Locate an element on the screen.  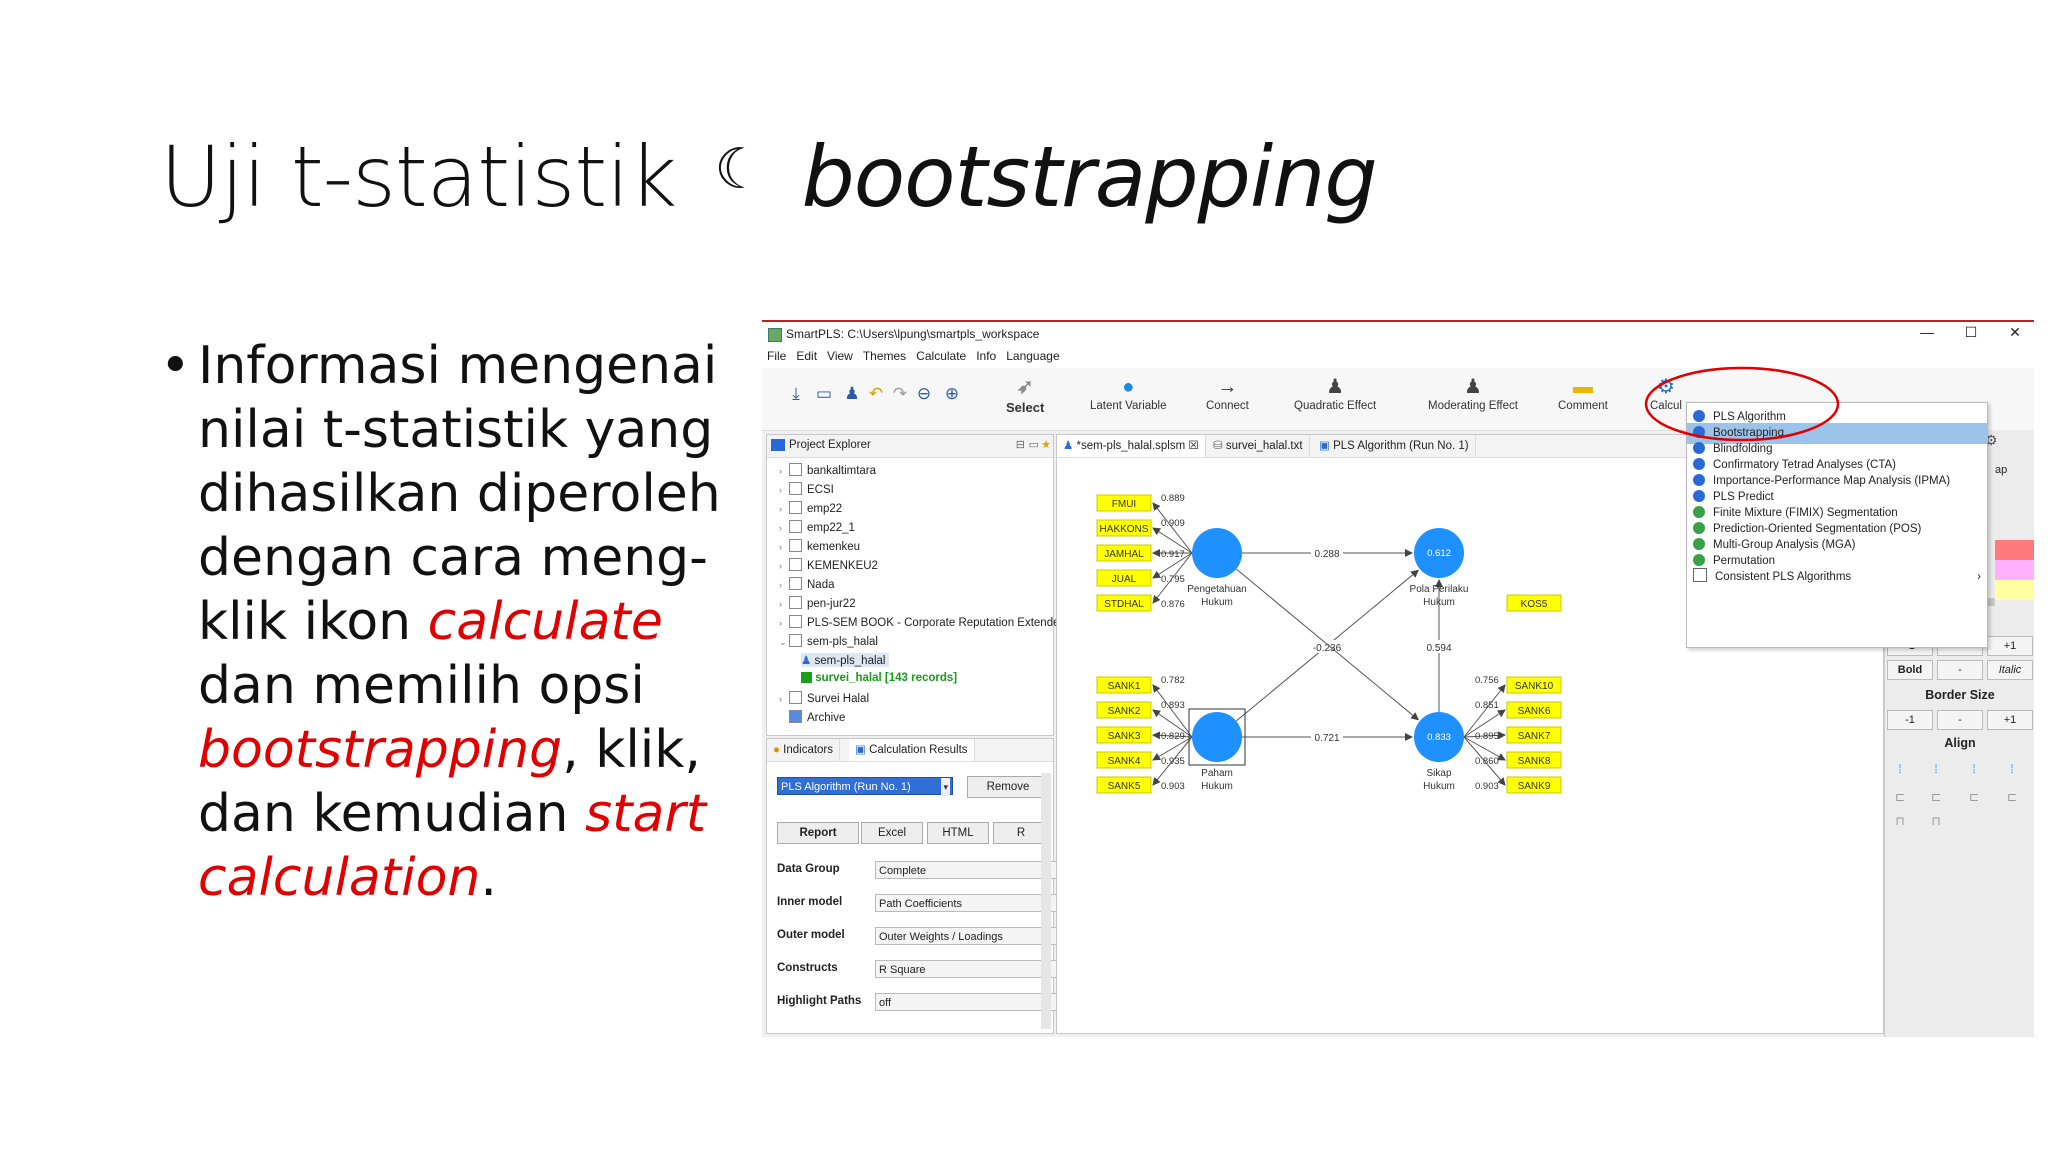
quadratic-effect-icon: ♟ is located at coordinates (1335, 387).